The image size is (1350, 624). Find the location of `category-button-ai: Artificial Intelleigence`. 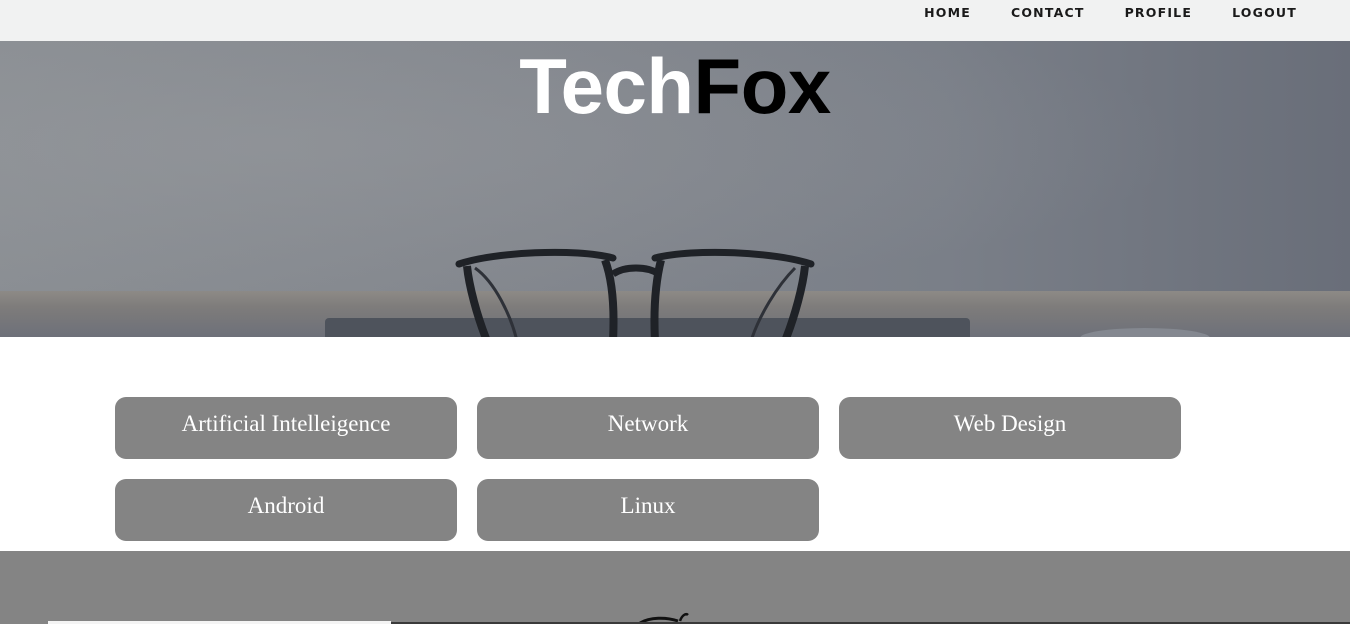

category-button-ai: Artificial Intelleigence is located at coordinates (286, 428).